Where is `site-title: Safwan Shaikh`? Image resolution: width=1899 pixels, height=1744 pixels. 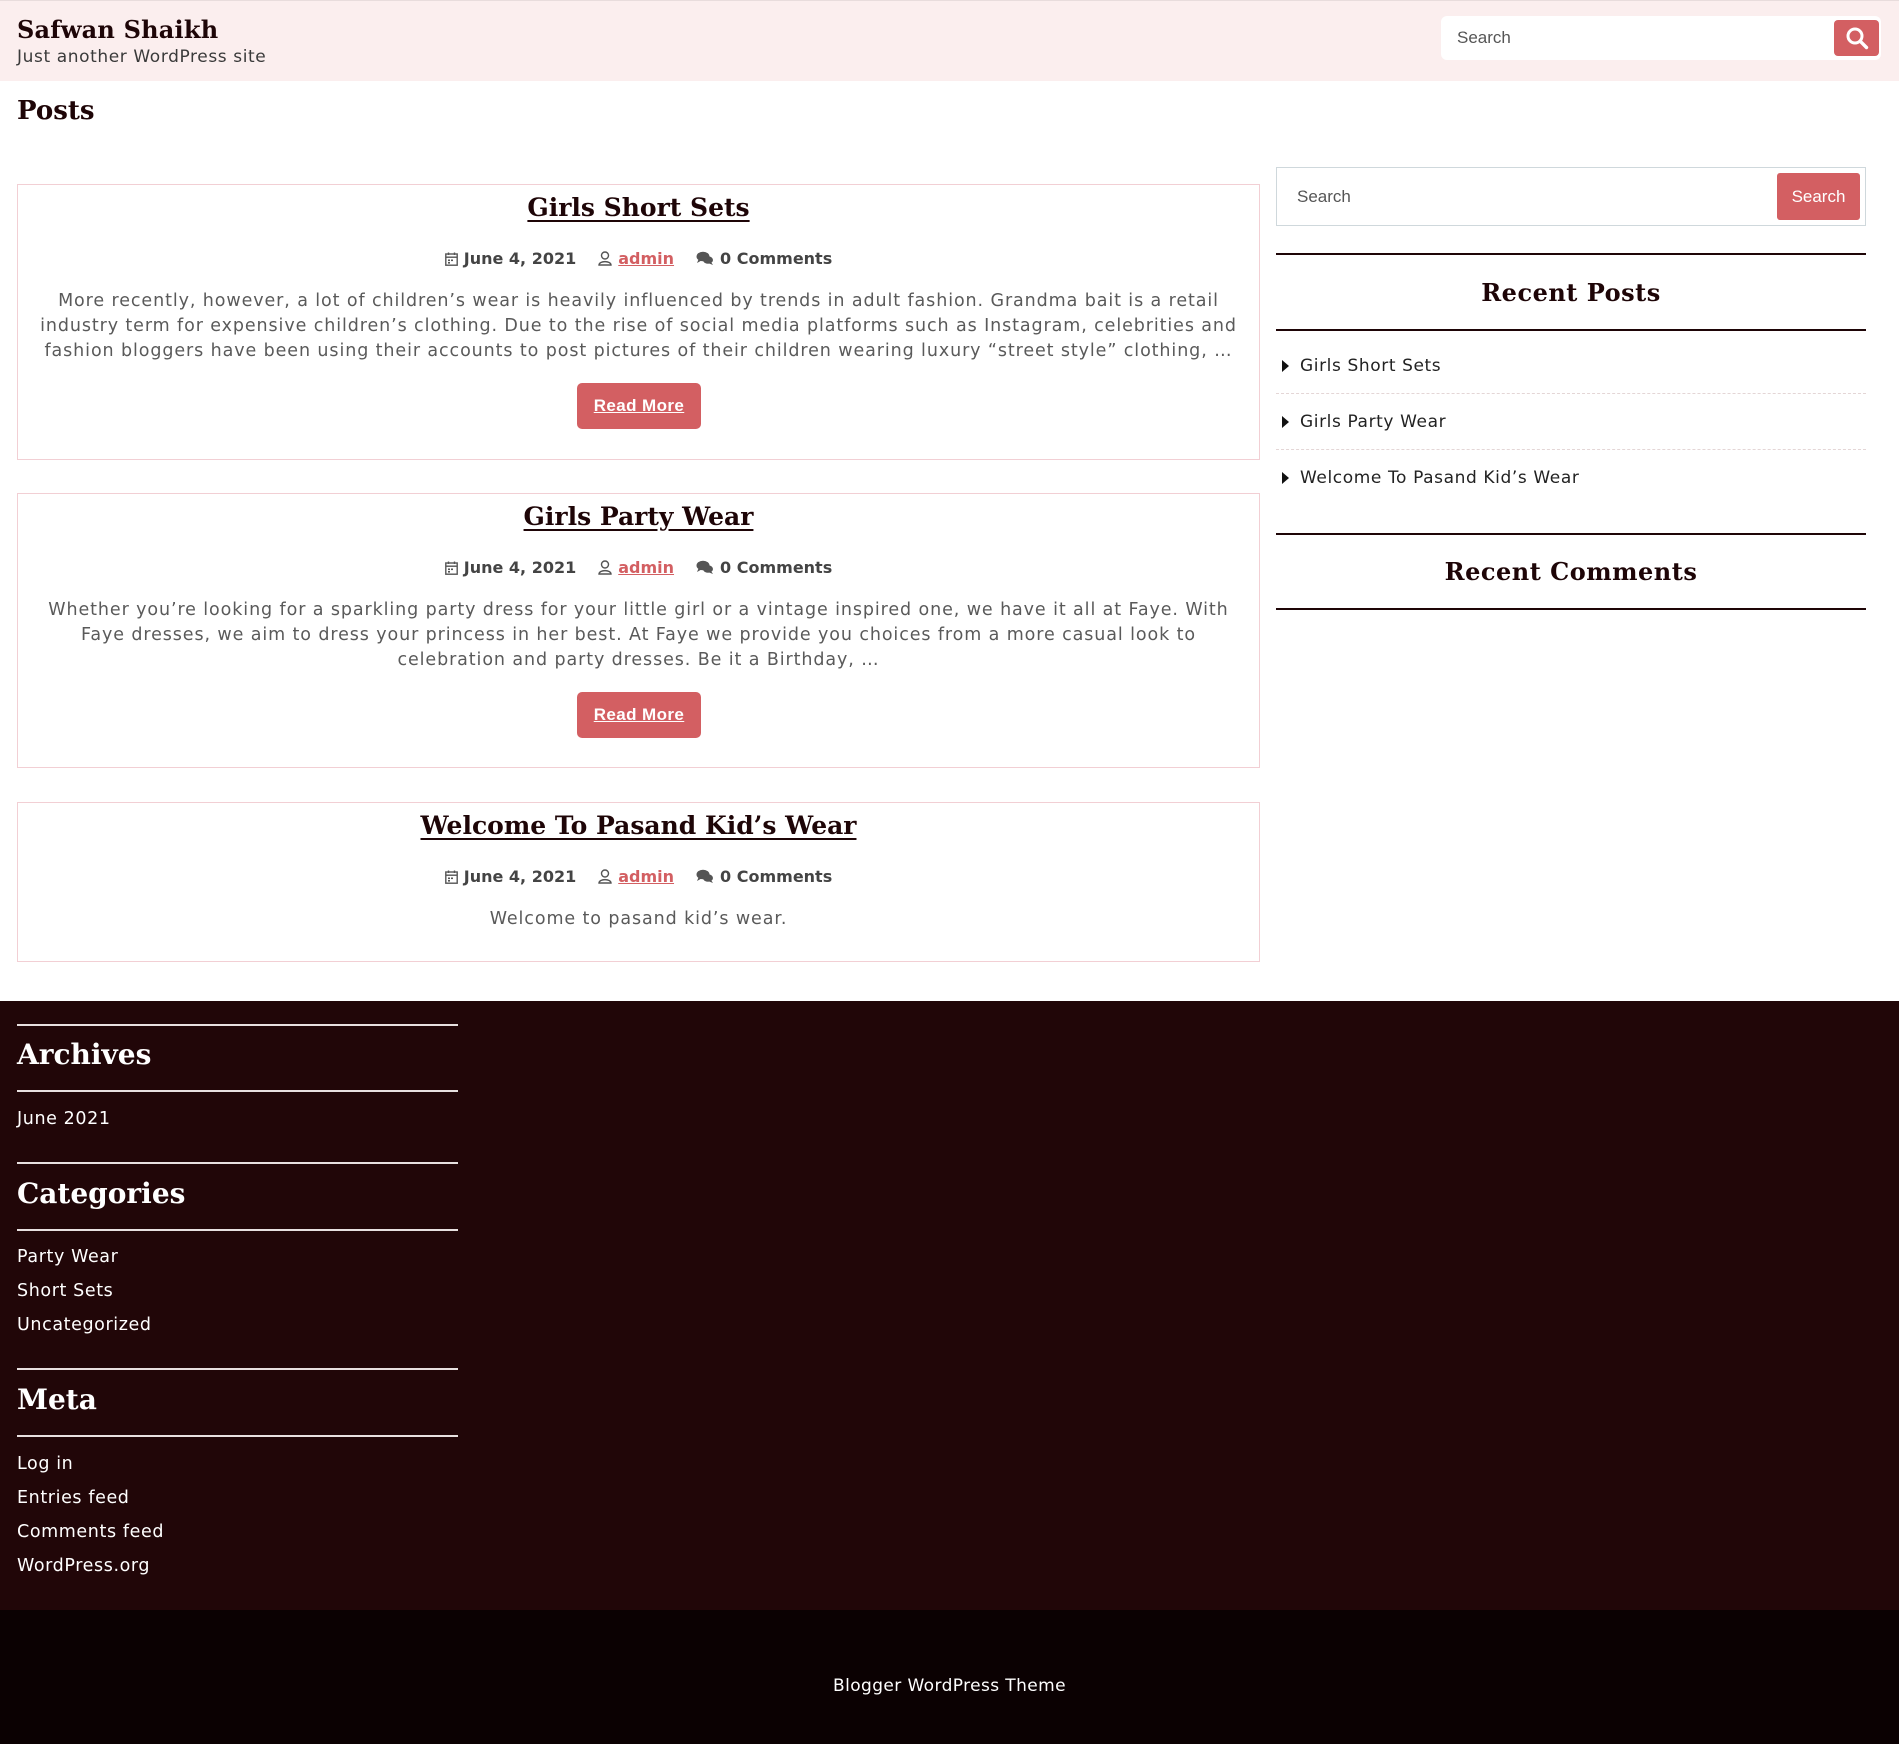
site-title: Safwan Shaikh is located at coordinates (117, 29).